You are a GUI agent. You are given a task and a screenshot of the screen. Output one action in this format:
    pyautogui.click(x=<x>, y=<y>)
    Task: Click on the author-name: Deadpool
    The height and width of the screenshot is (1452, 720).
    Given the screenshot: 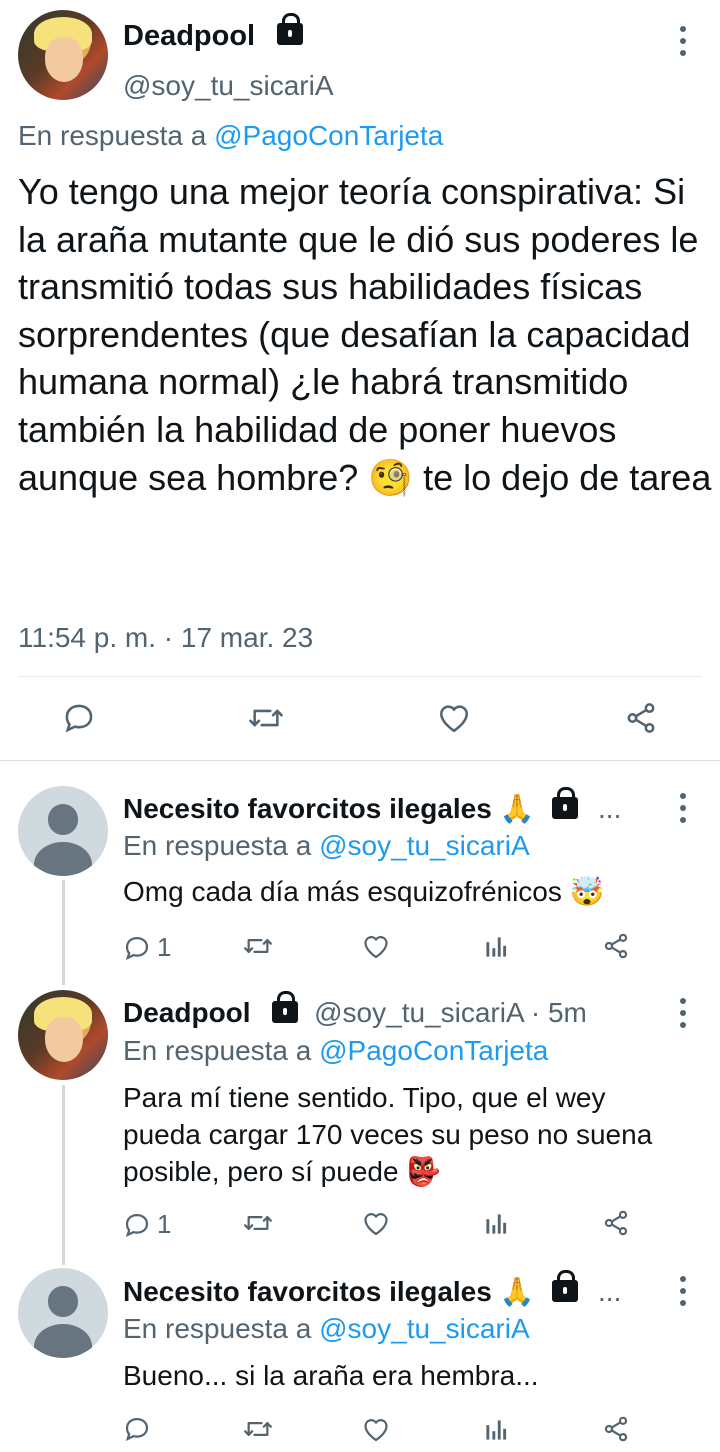 What is the action you would take?
    pyautogui.click(x=213, y=33)
    